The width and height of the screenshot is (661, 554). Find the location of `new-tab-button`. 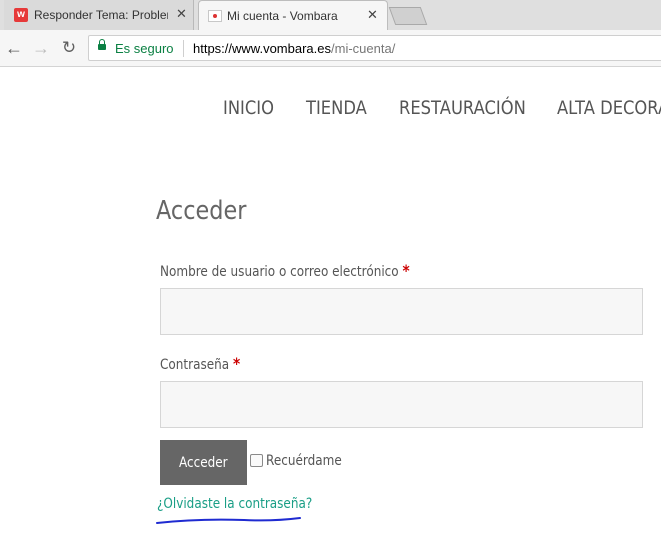

new-tab-button is located at coordinates (408, 16).